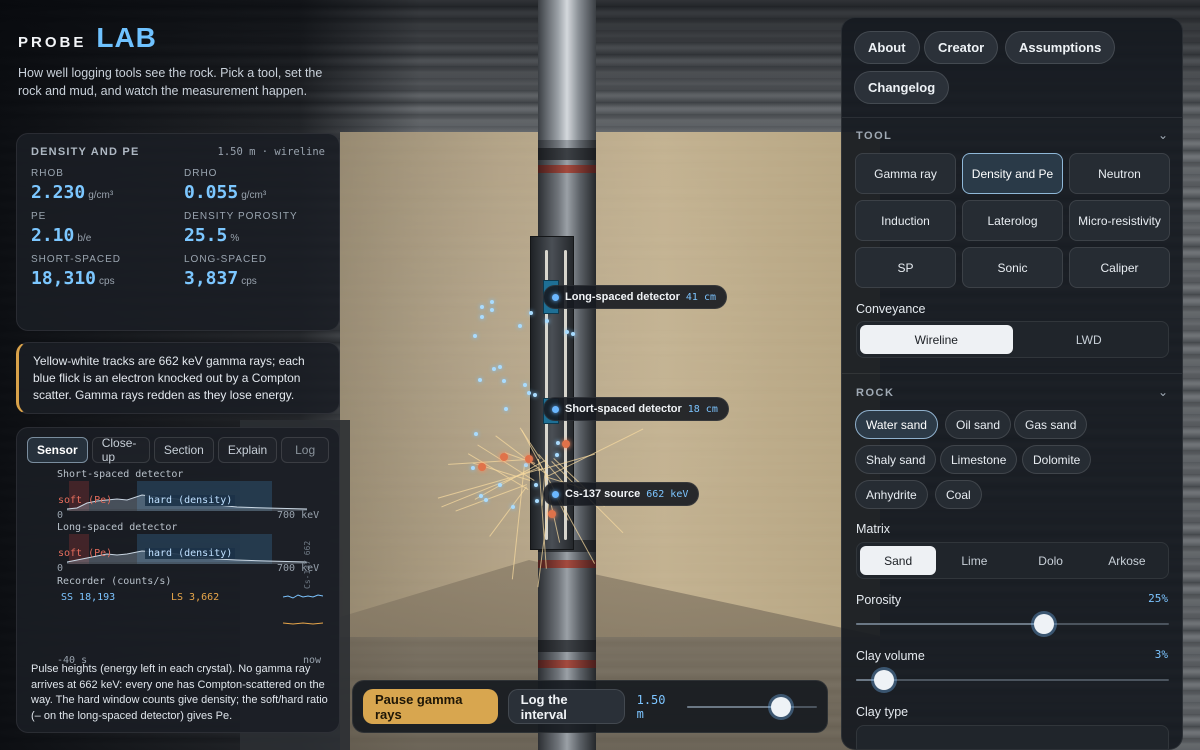 The height and width of the screenshot is (750, 1200). Describe the element at coordinates (57, 450) in the screenshot. I see `tab-sensor: Sensor` at that location.